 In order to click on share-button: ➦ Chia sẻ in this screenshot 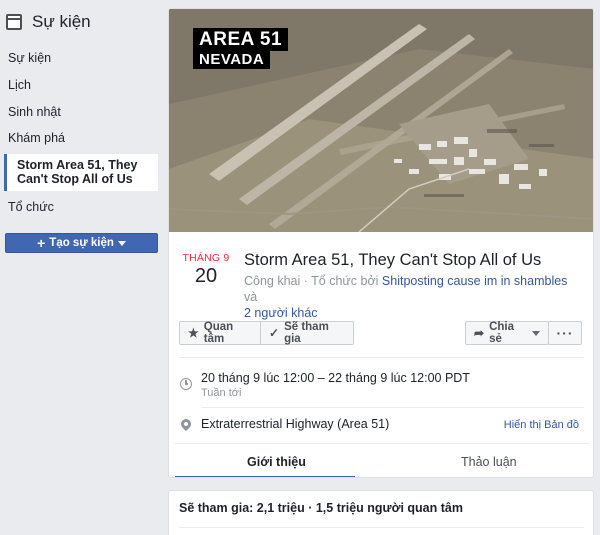, I will do `click(507, 333)`.